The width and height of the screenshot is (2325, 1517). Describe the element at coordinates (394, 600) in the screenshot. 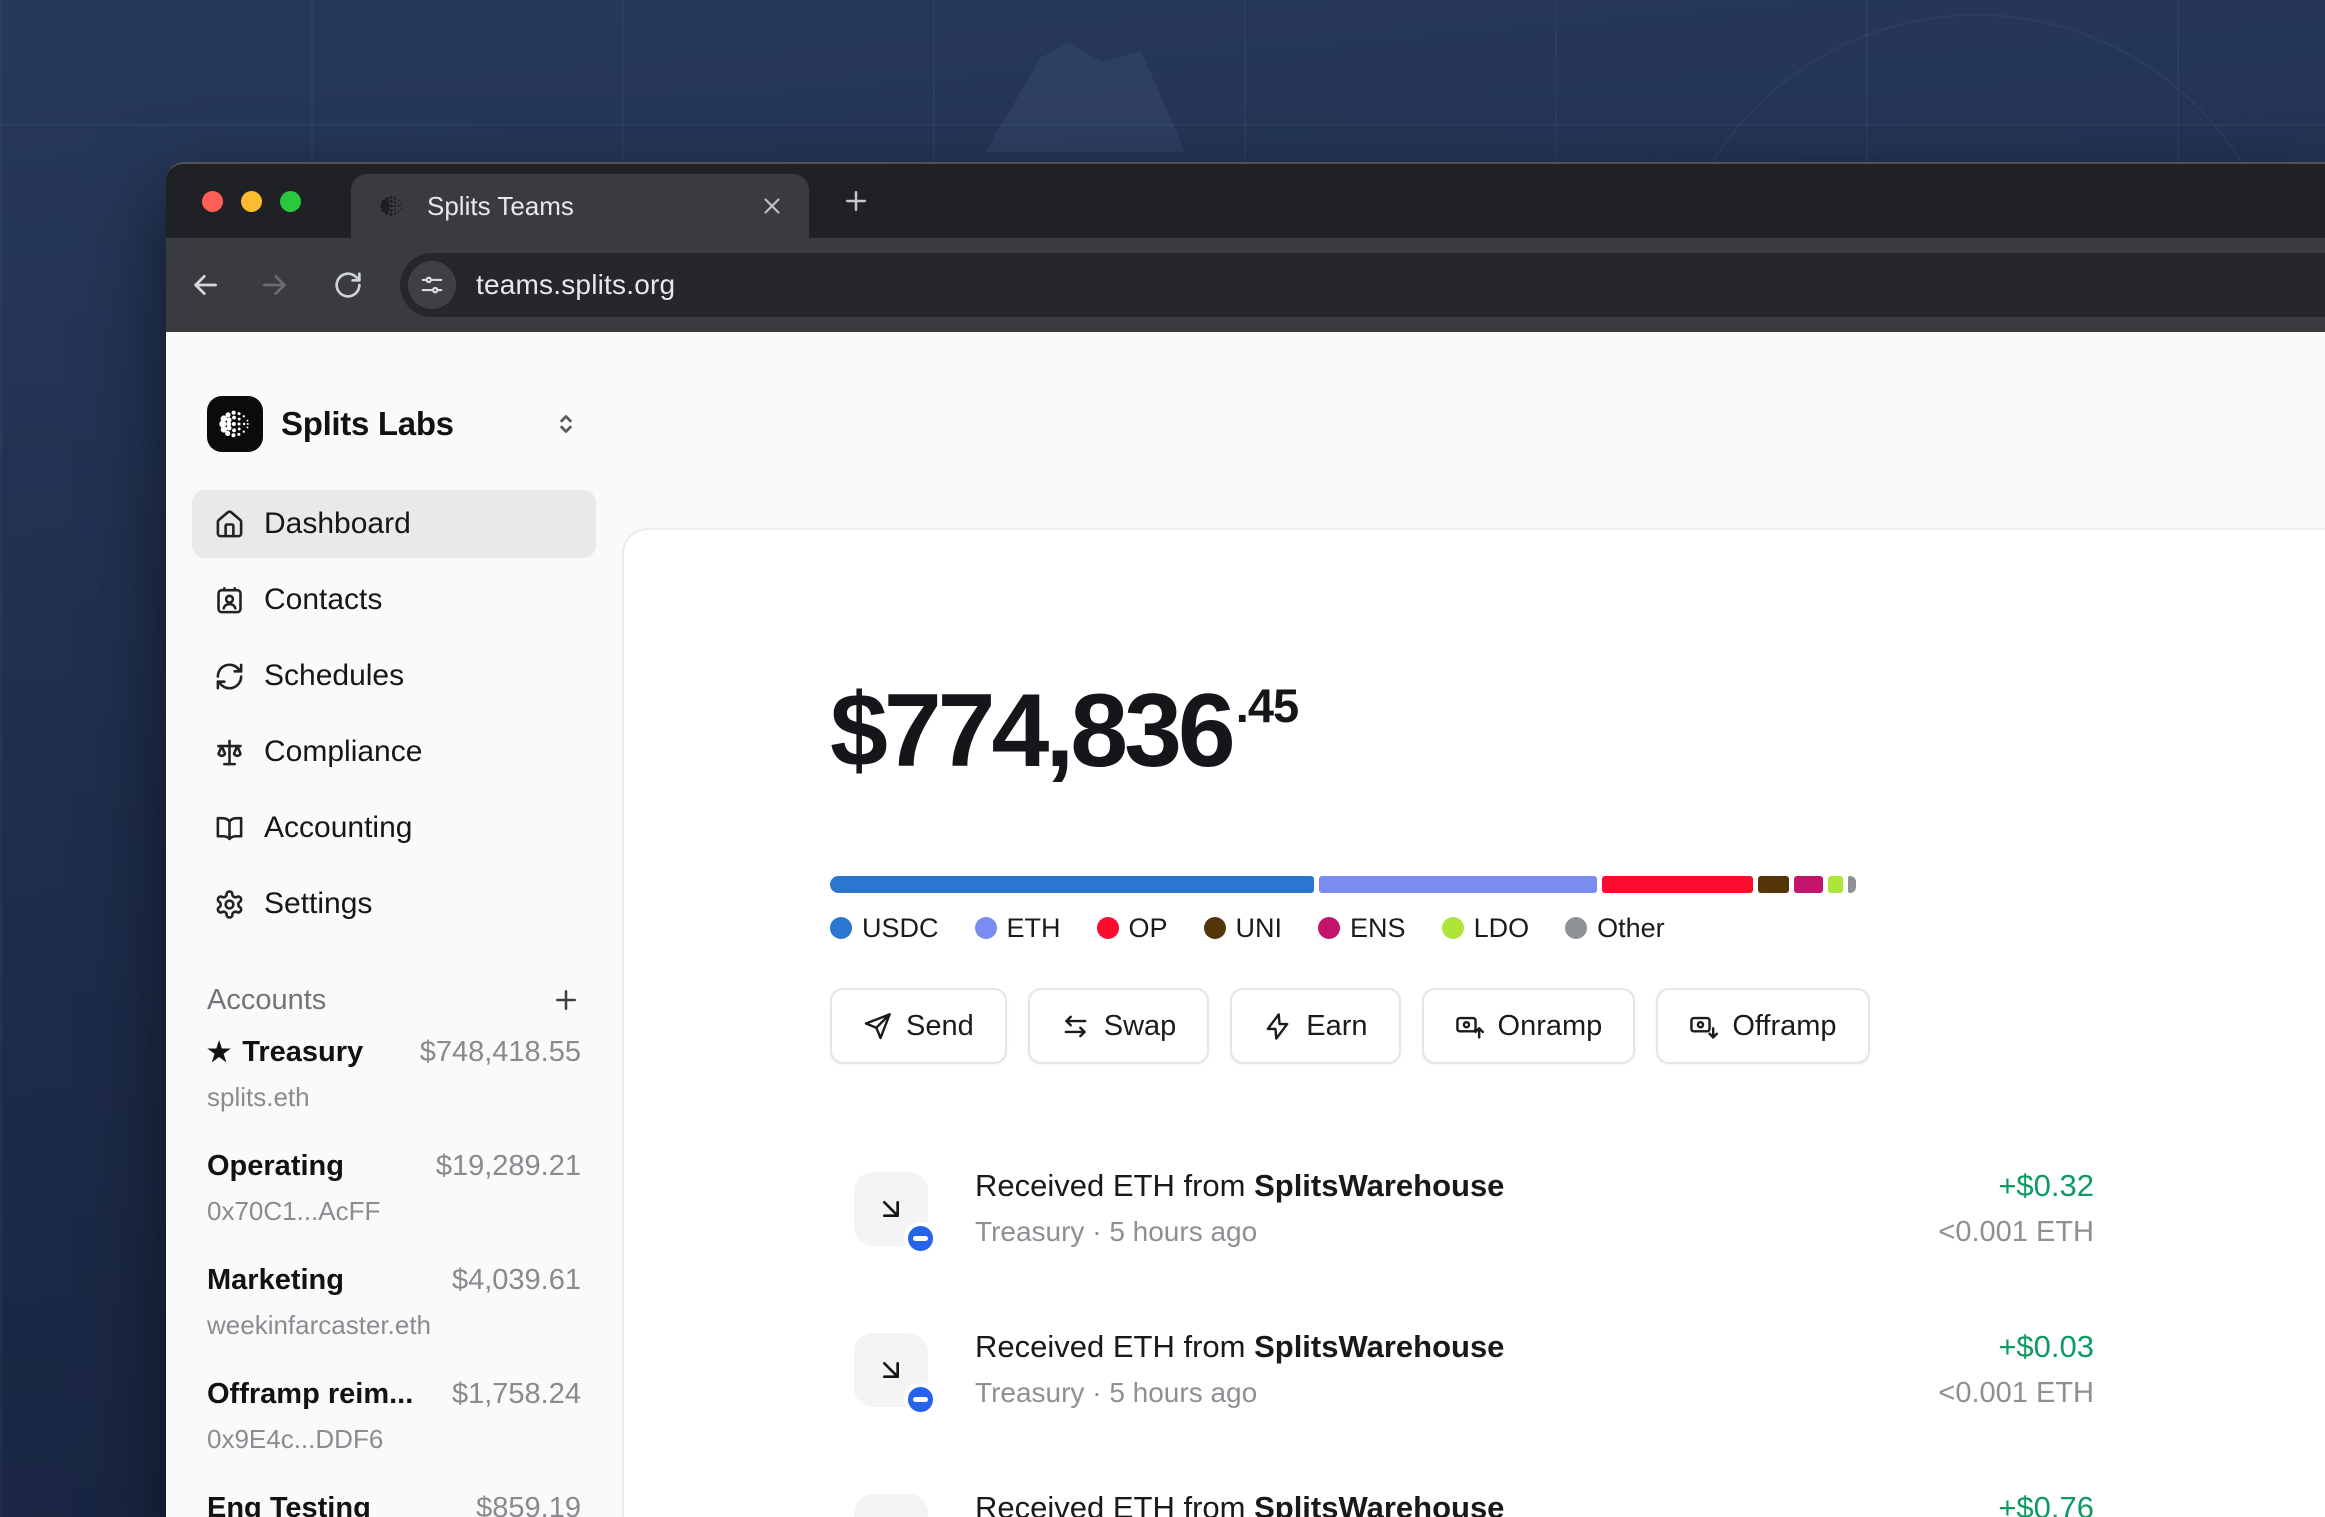

I see `sidebar-item-contacts: Contacts` at that location.